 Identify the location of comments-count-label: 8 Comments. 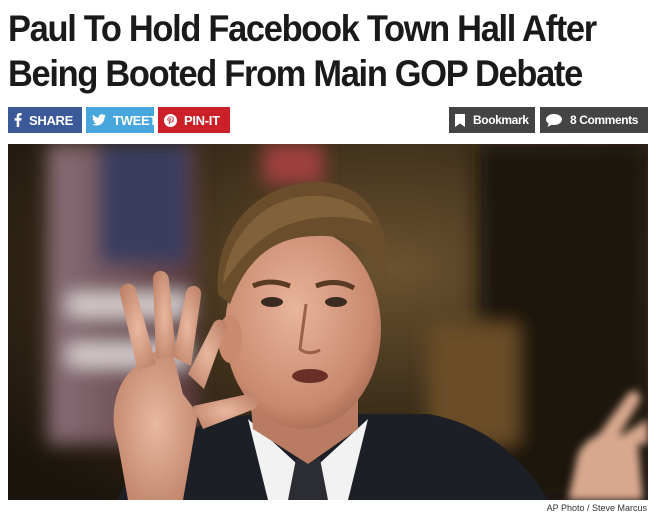
(604, 120).